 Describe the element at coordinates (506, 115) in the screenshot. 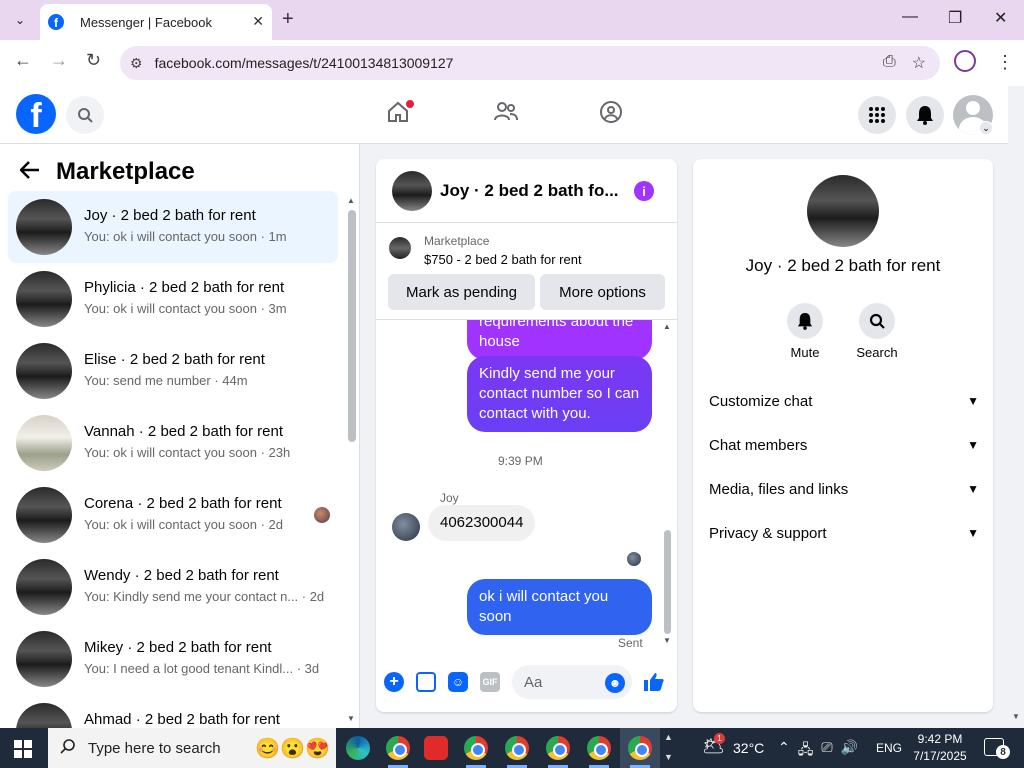

I see `friends-icon` at that location.